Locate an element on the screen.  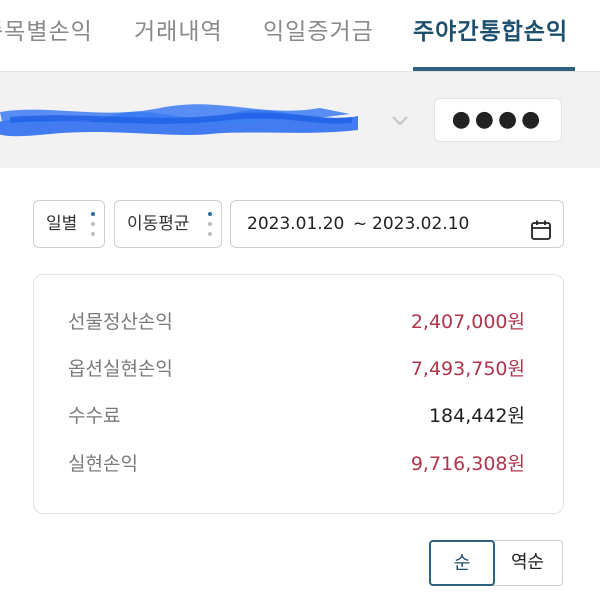
summary-value: 9,716,308원 is located at coordinates (467, 464).